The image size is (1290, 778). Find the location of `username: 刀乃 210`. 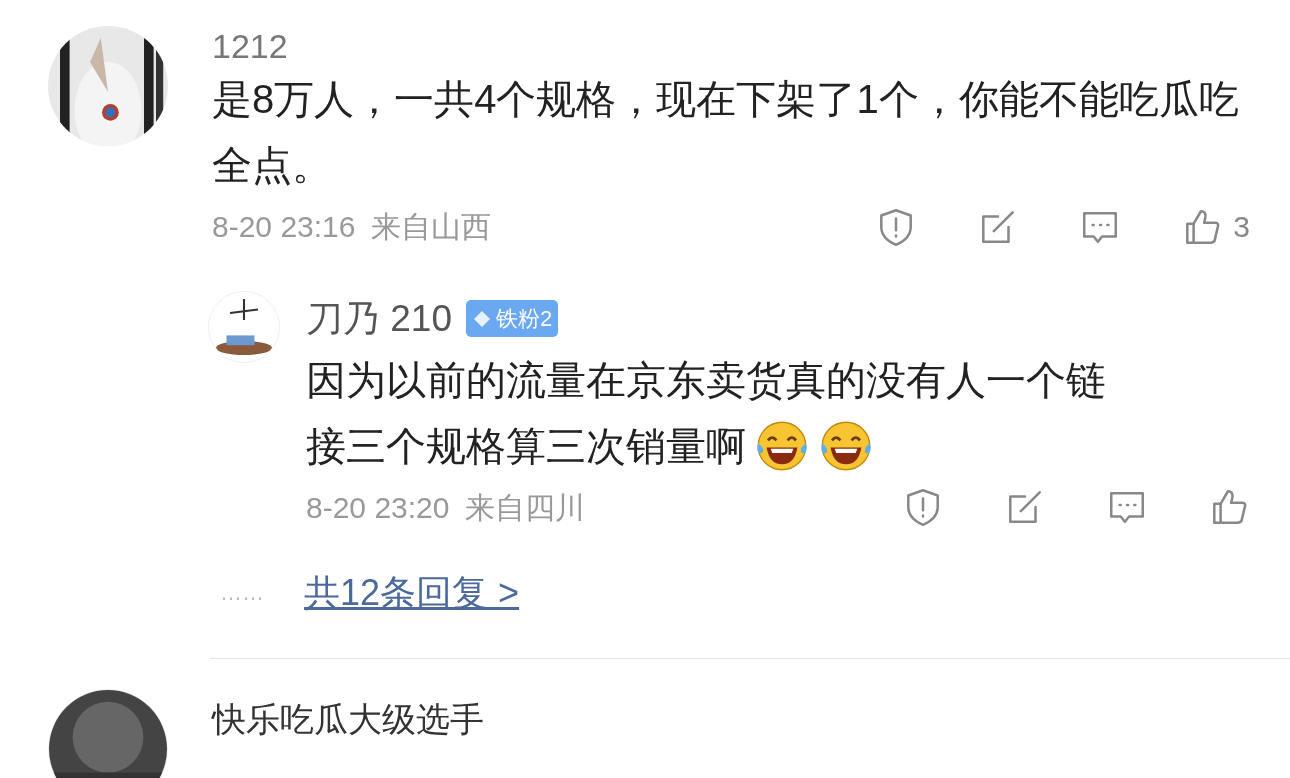

username: 刀乃 210 is located at coordinates (379, 319).